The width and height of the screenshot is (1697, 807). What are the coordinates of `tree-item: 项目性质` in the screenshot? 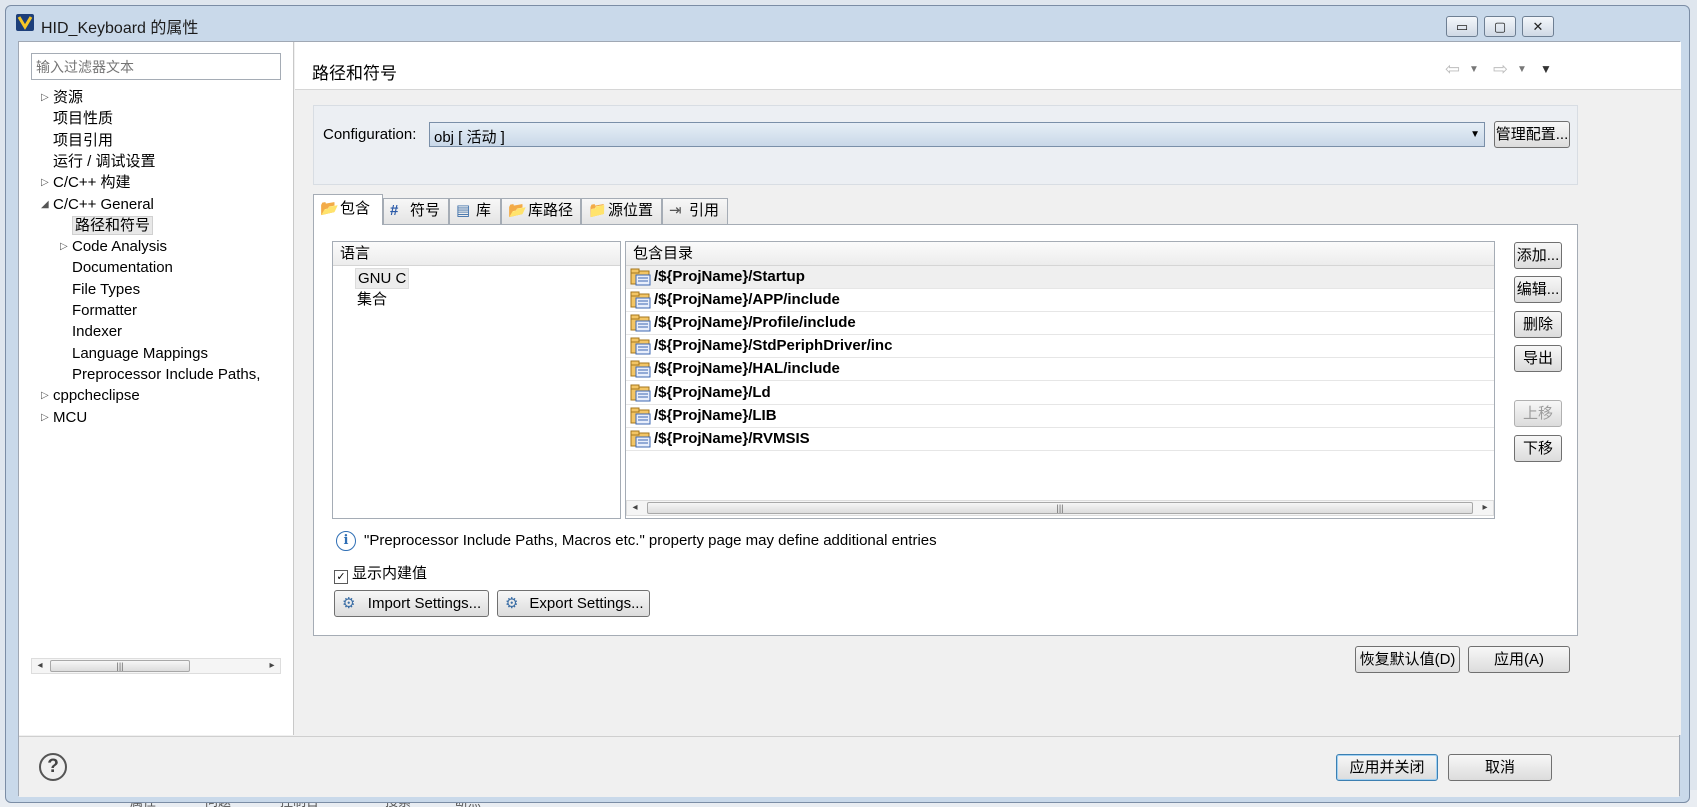 It's located at (83, 119).